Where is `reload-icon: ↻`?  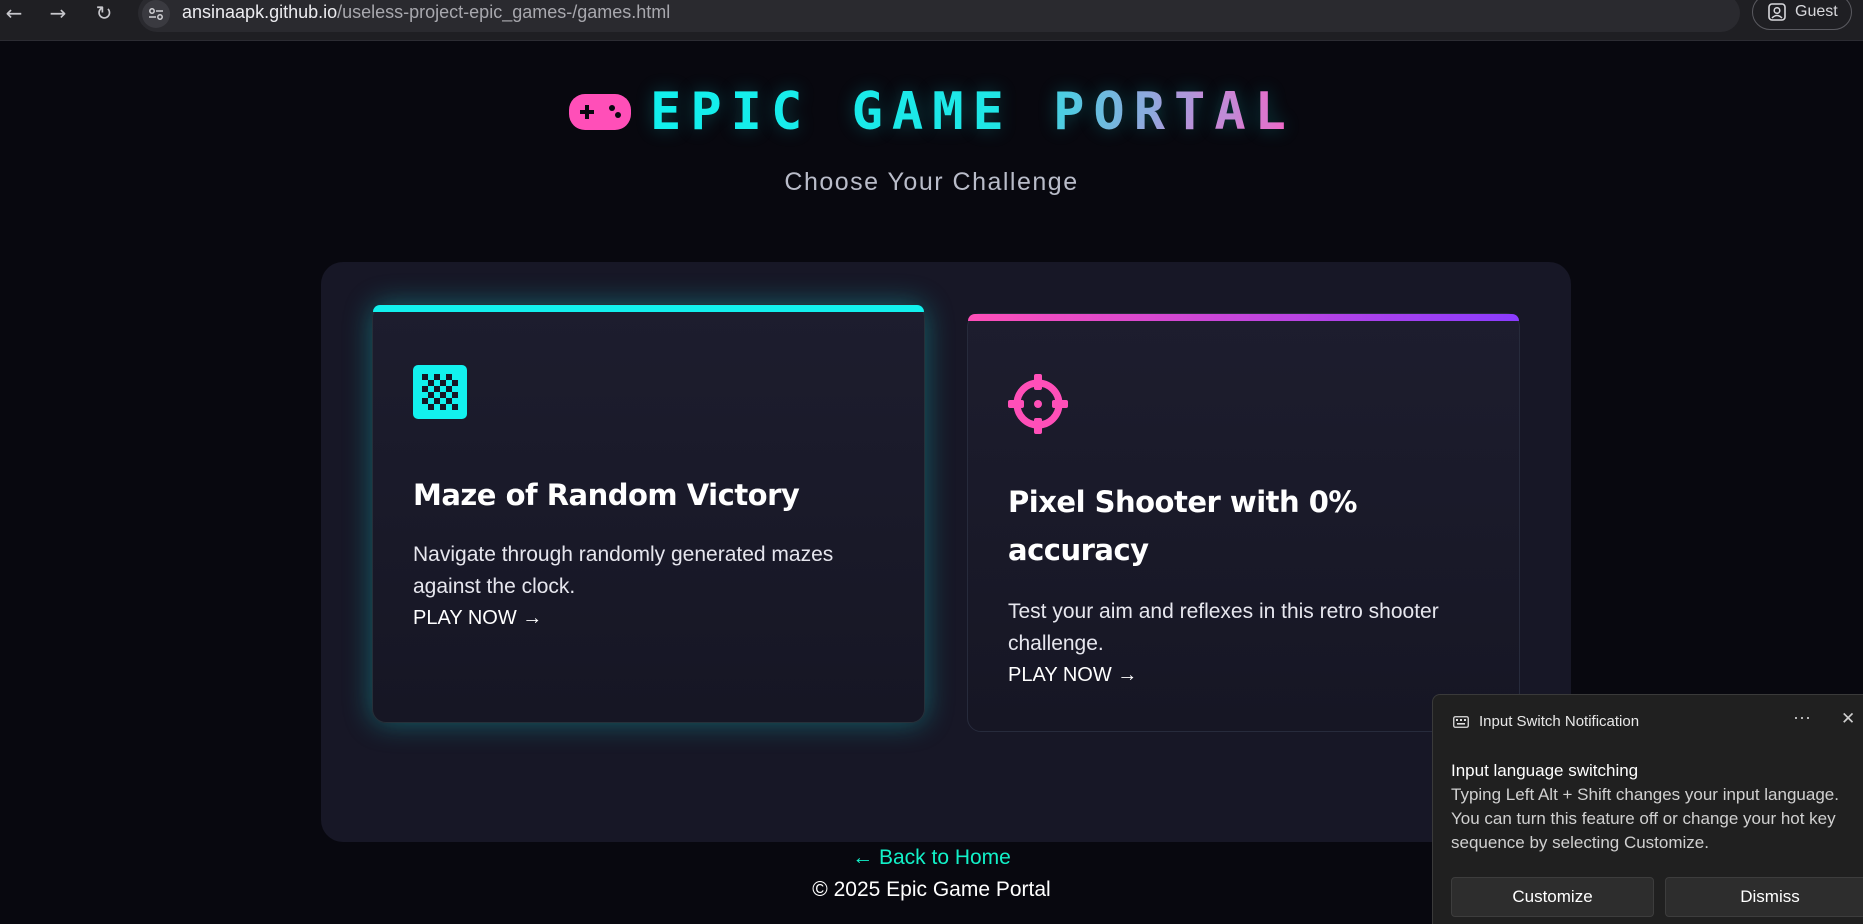
reload-icon: ↻ is located at coordinates (104, 14).